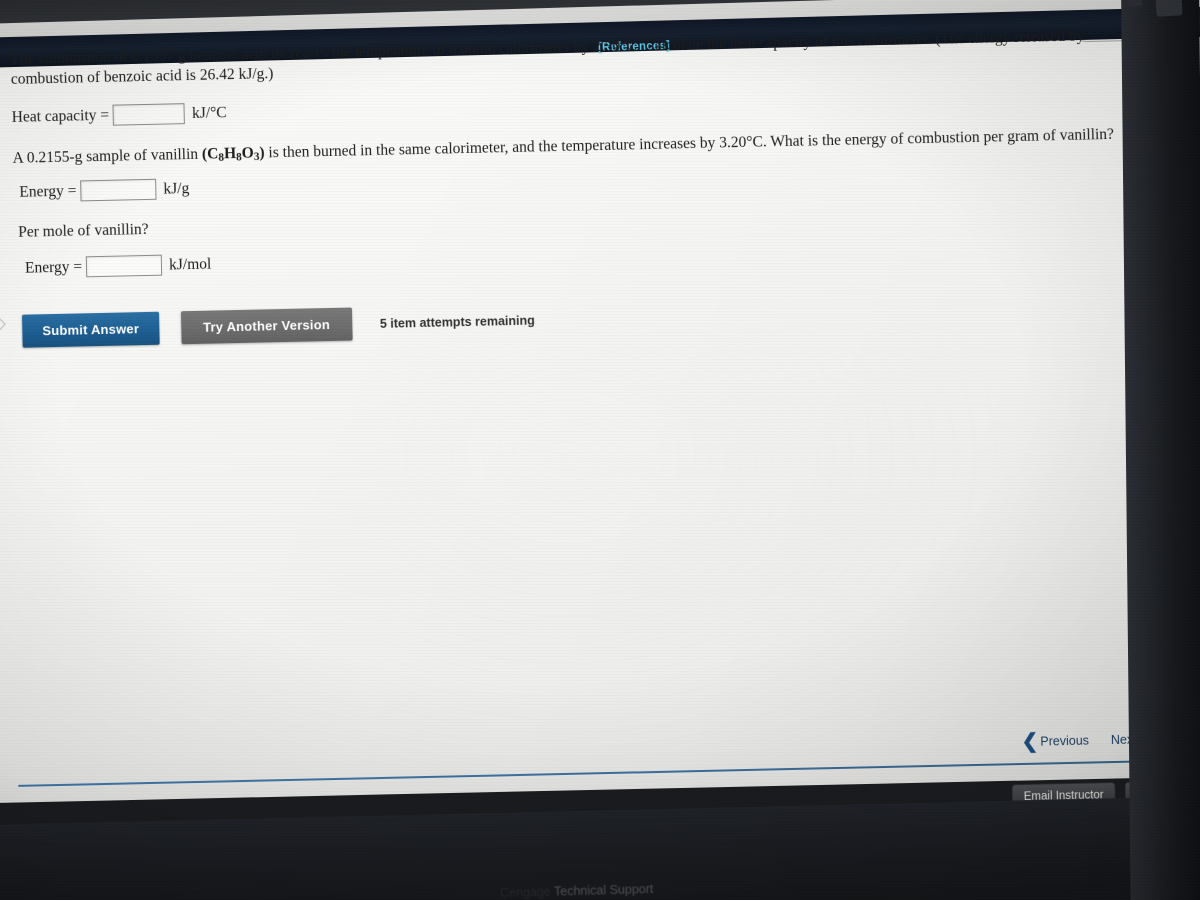 This screenshot has width=1200, height=900. What do you see at coordinates (525, 892) in the screenshot?
I see `technical-support-prefix: Cengage` at bounding box center [525, 892].